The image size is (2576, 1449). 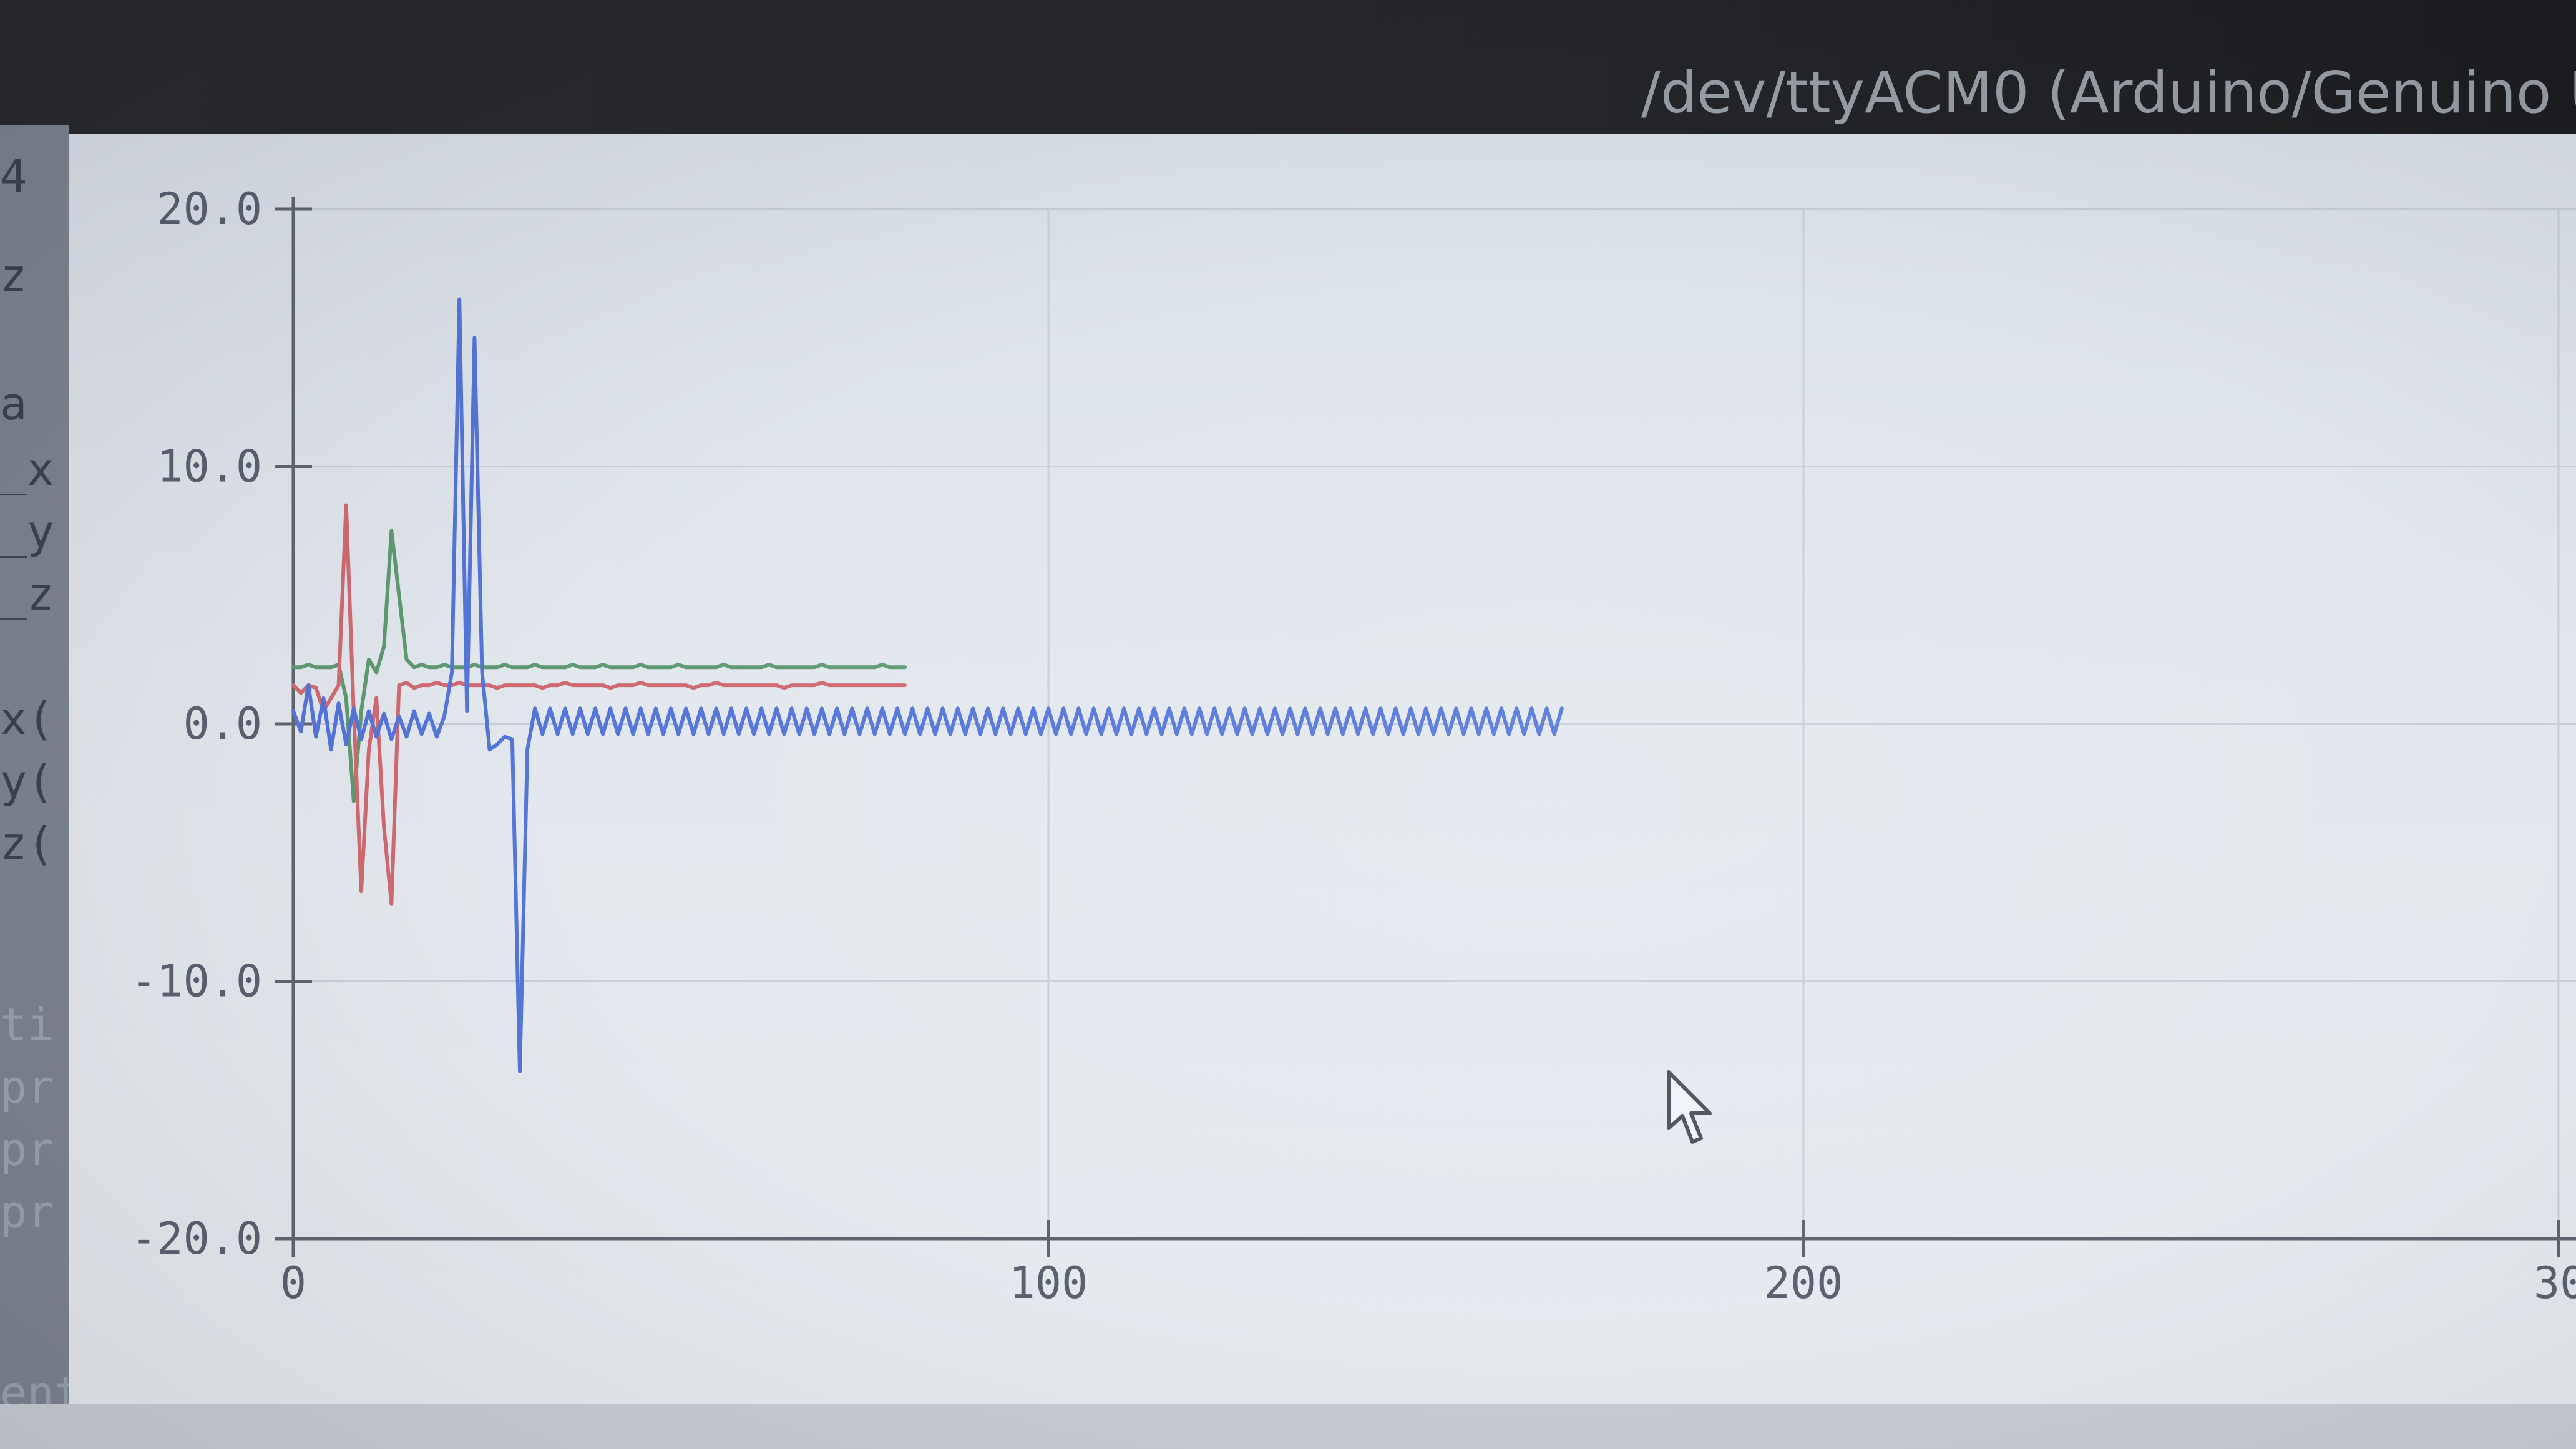 I want to click on y-tick-label: -20.0, so click(x=196, y=1238).